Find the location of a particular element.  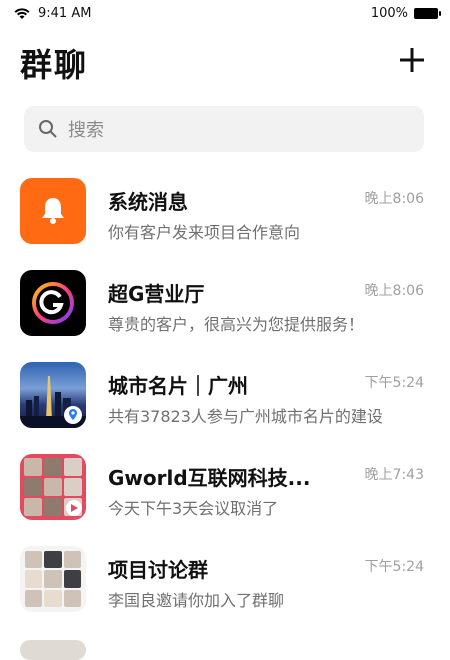

status-time: 9:41 AM is located at coordinates (65, 13).